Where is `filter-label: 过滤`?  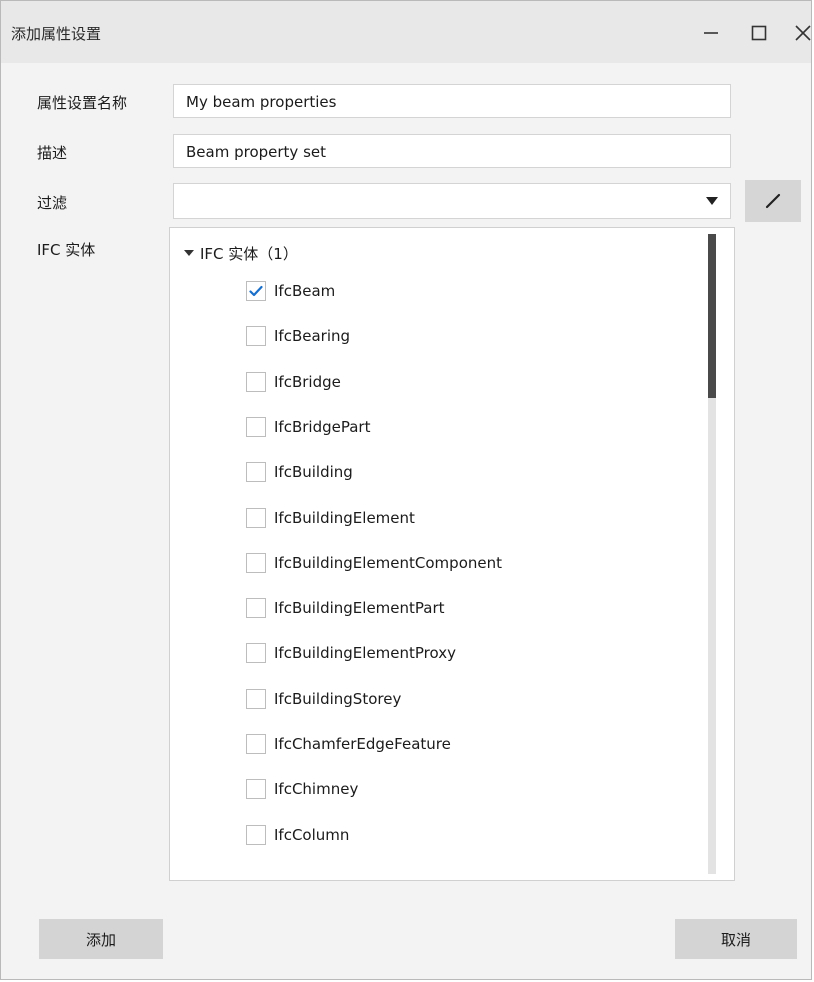
filter-label: 过滤 is located at coordinates (52, 203).